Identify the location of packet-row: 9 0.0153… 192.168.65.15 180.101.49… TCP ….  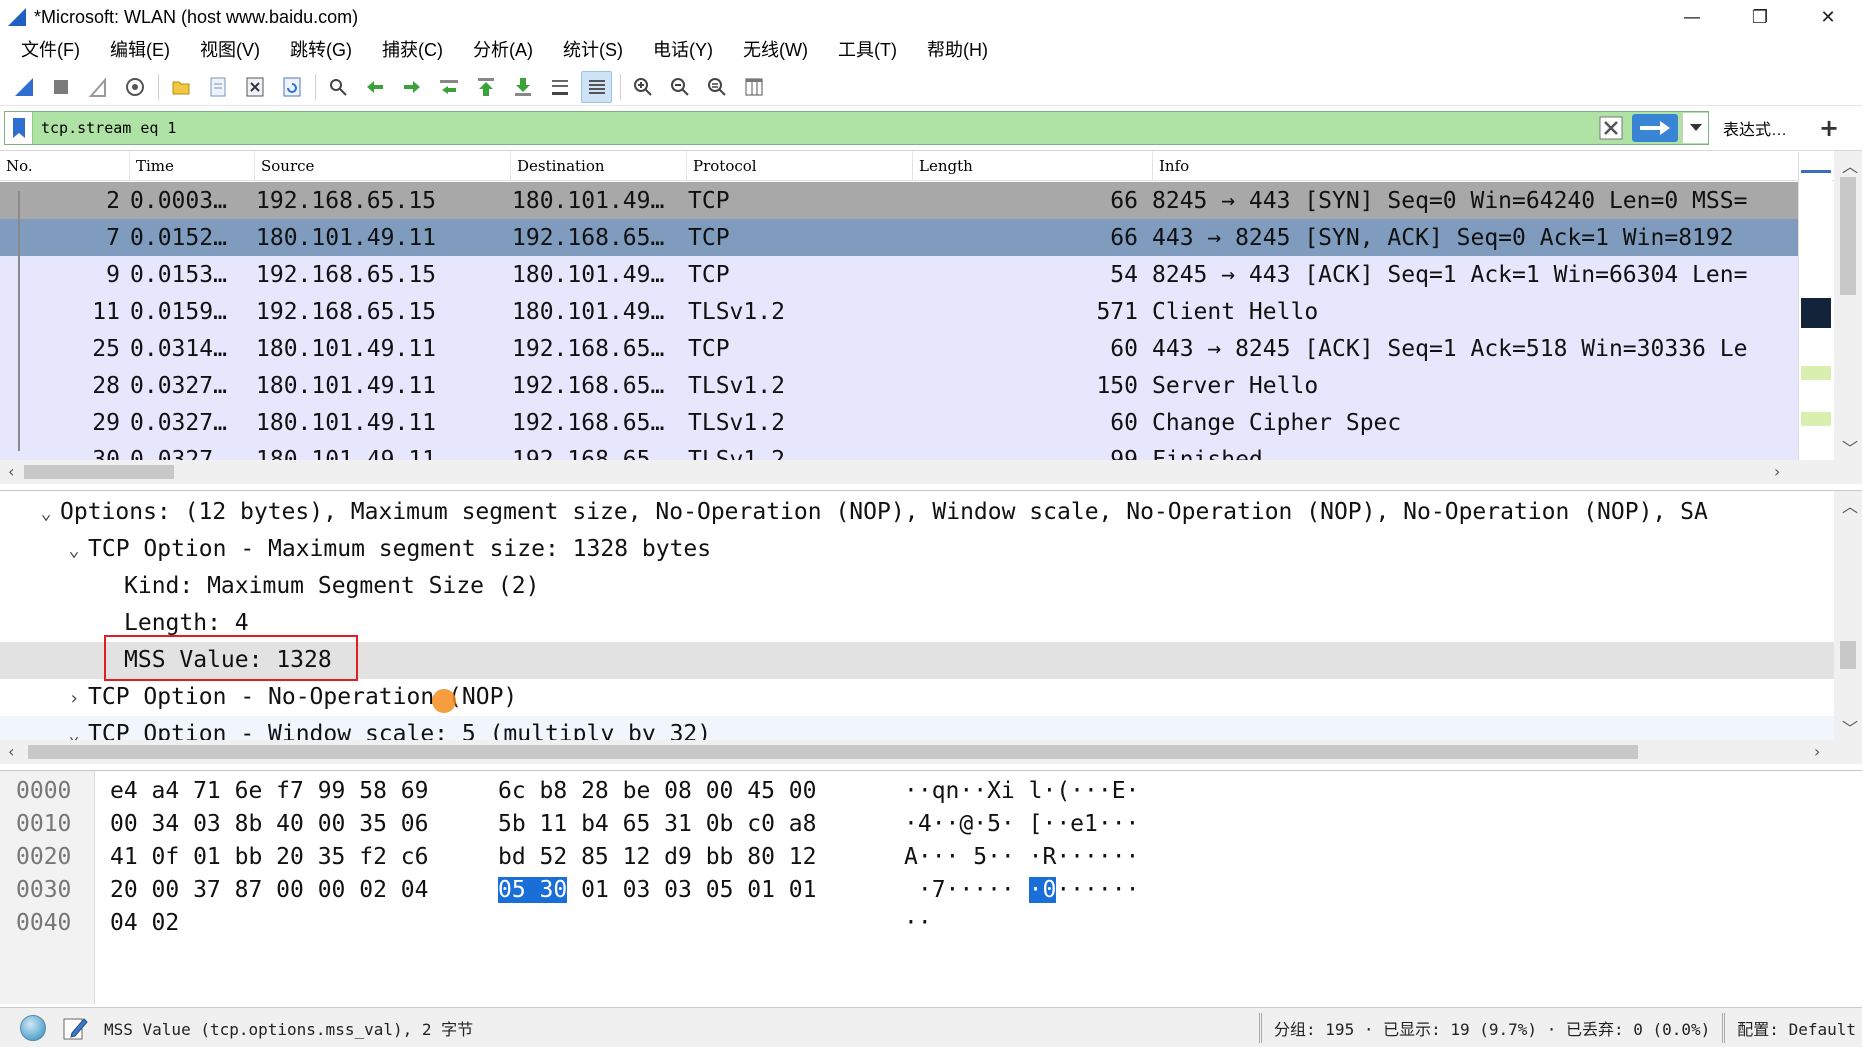
(899, 274).